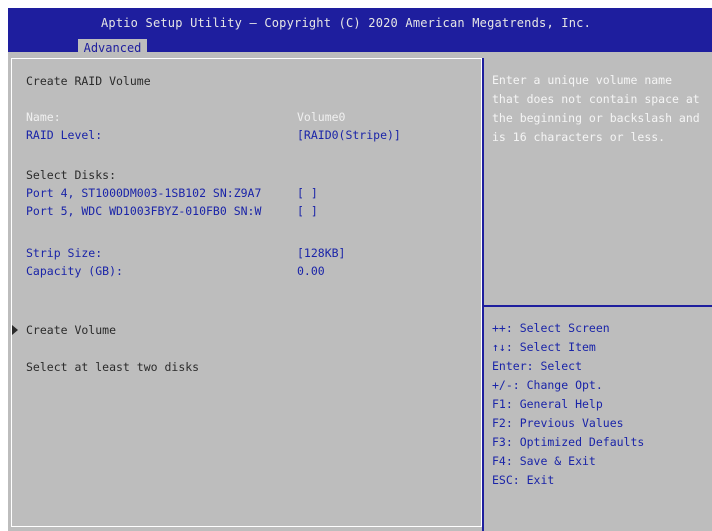  What do you see at coordinates (71, 175) in the screenshot?
I see `select-disks-label: Select Disks:` at bounding box center [71, 175].